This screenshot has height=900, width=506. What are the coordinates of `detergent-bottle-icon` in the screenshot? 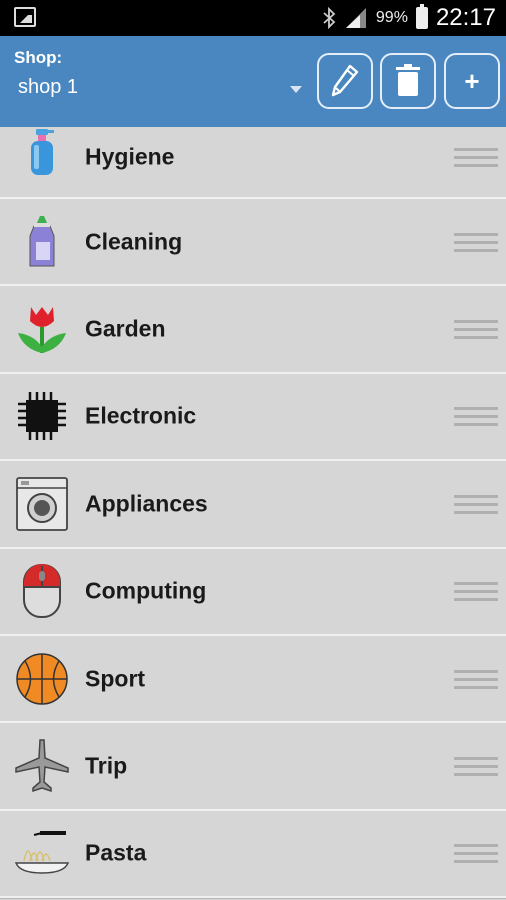 It's located at (42, 241).